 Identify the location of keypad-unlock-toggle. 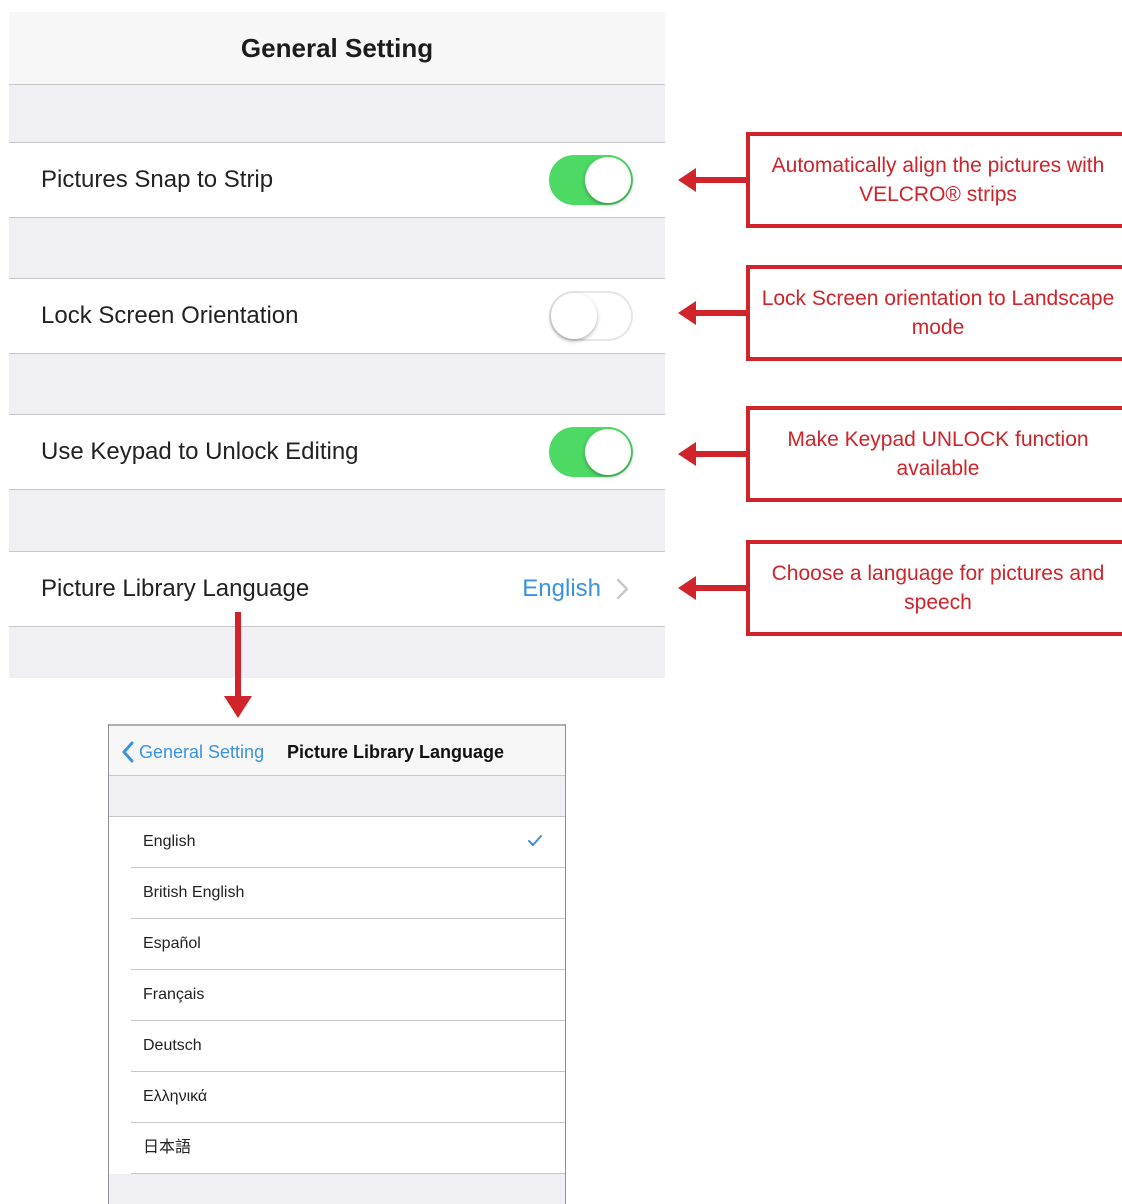
(591, 452).